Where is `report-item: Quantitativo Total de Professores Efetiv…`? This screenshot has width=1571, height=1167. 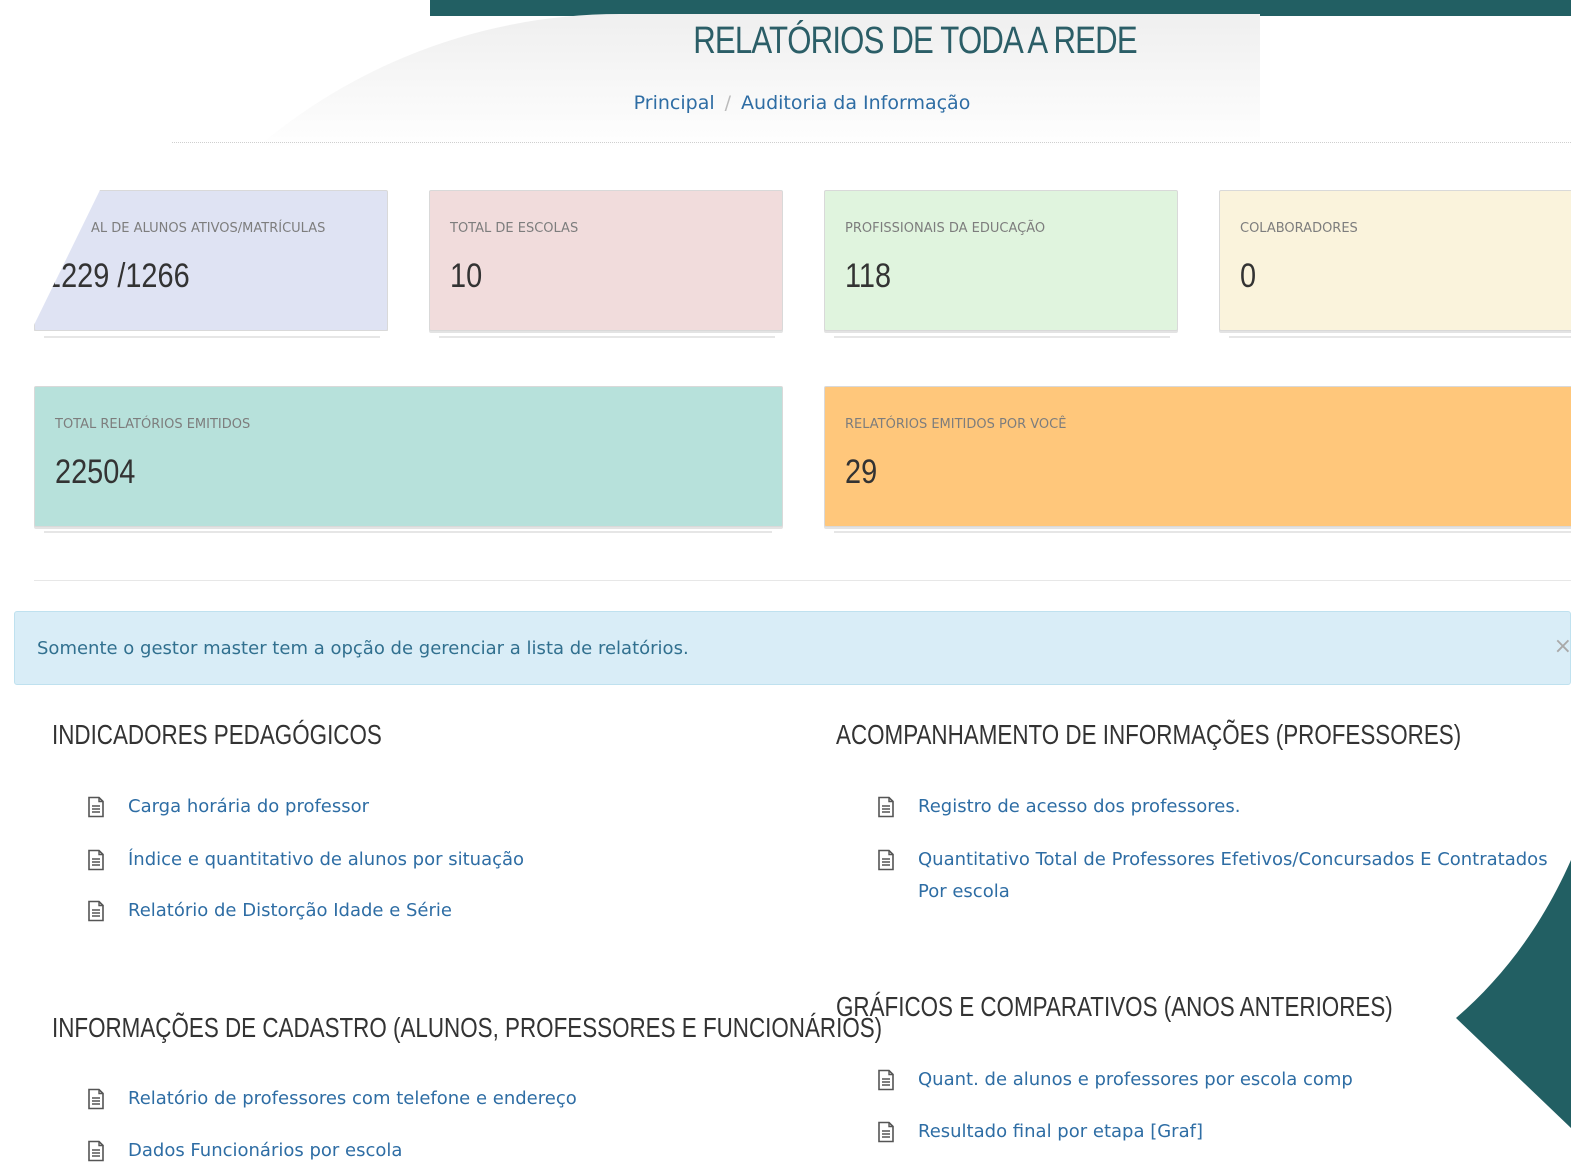
report-item: Quantitativo Total de Professores Efetiv… is located at coordinates (1223, 878).